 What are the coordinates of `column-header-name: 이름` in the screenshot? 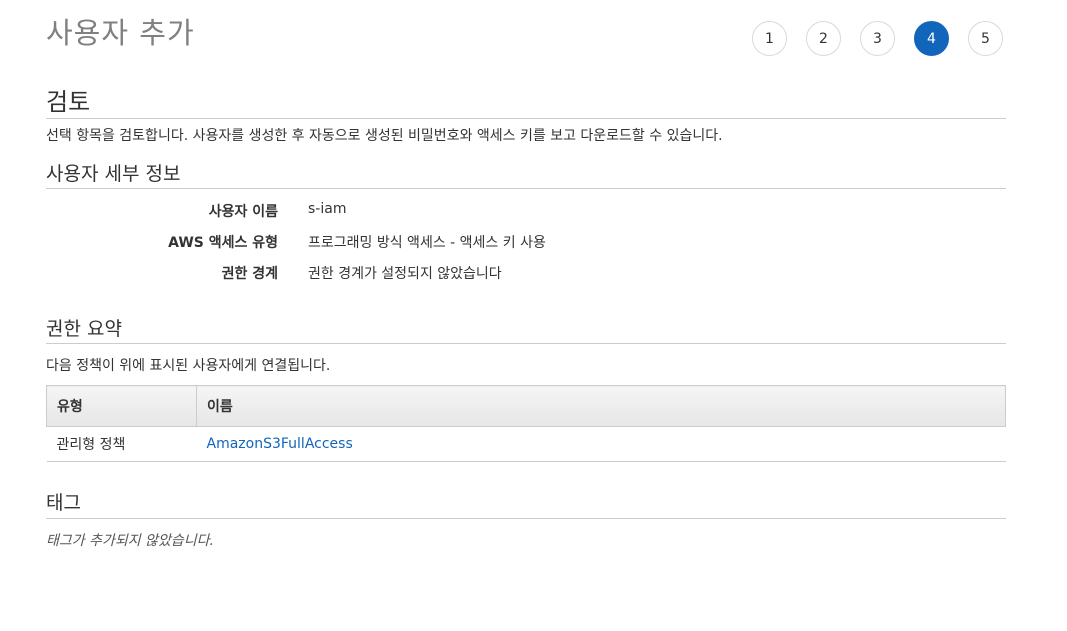 It's located at (601, 406).